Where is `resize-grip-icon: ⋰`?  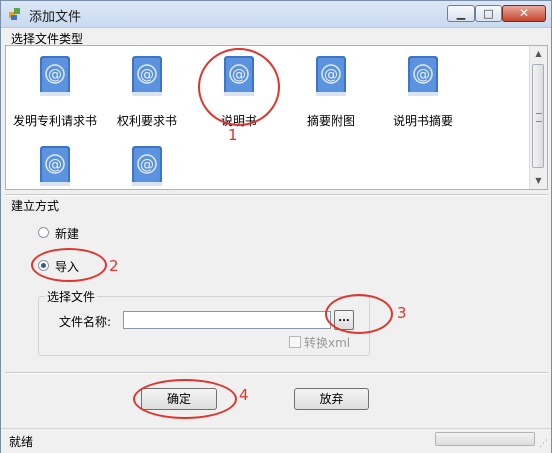 resize-grip-icon: ⋰ is located at coordinates (543, 444).